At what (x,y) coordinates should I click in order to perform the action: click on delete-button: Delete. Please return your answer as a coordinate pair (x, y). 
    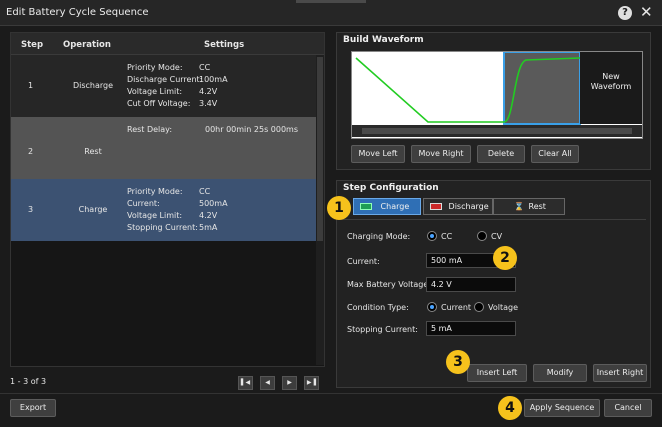
    Looking at the image, I should click on (501, 154).